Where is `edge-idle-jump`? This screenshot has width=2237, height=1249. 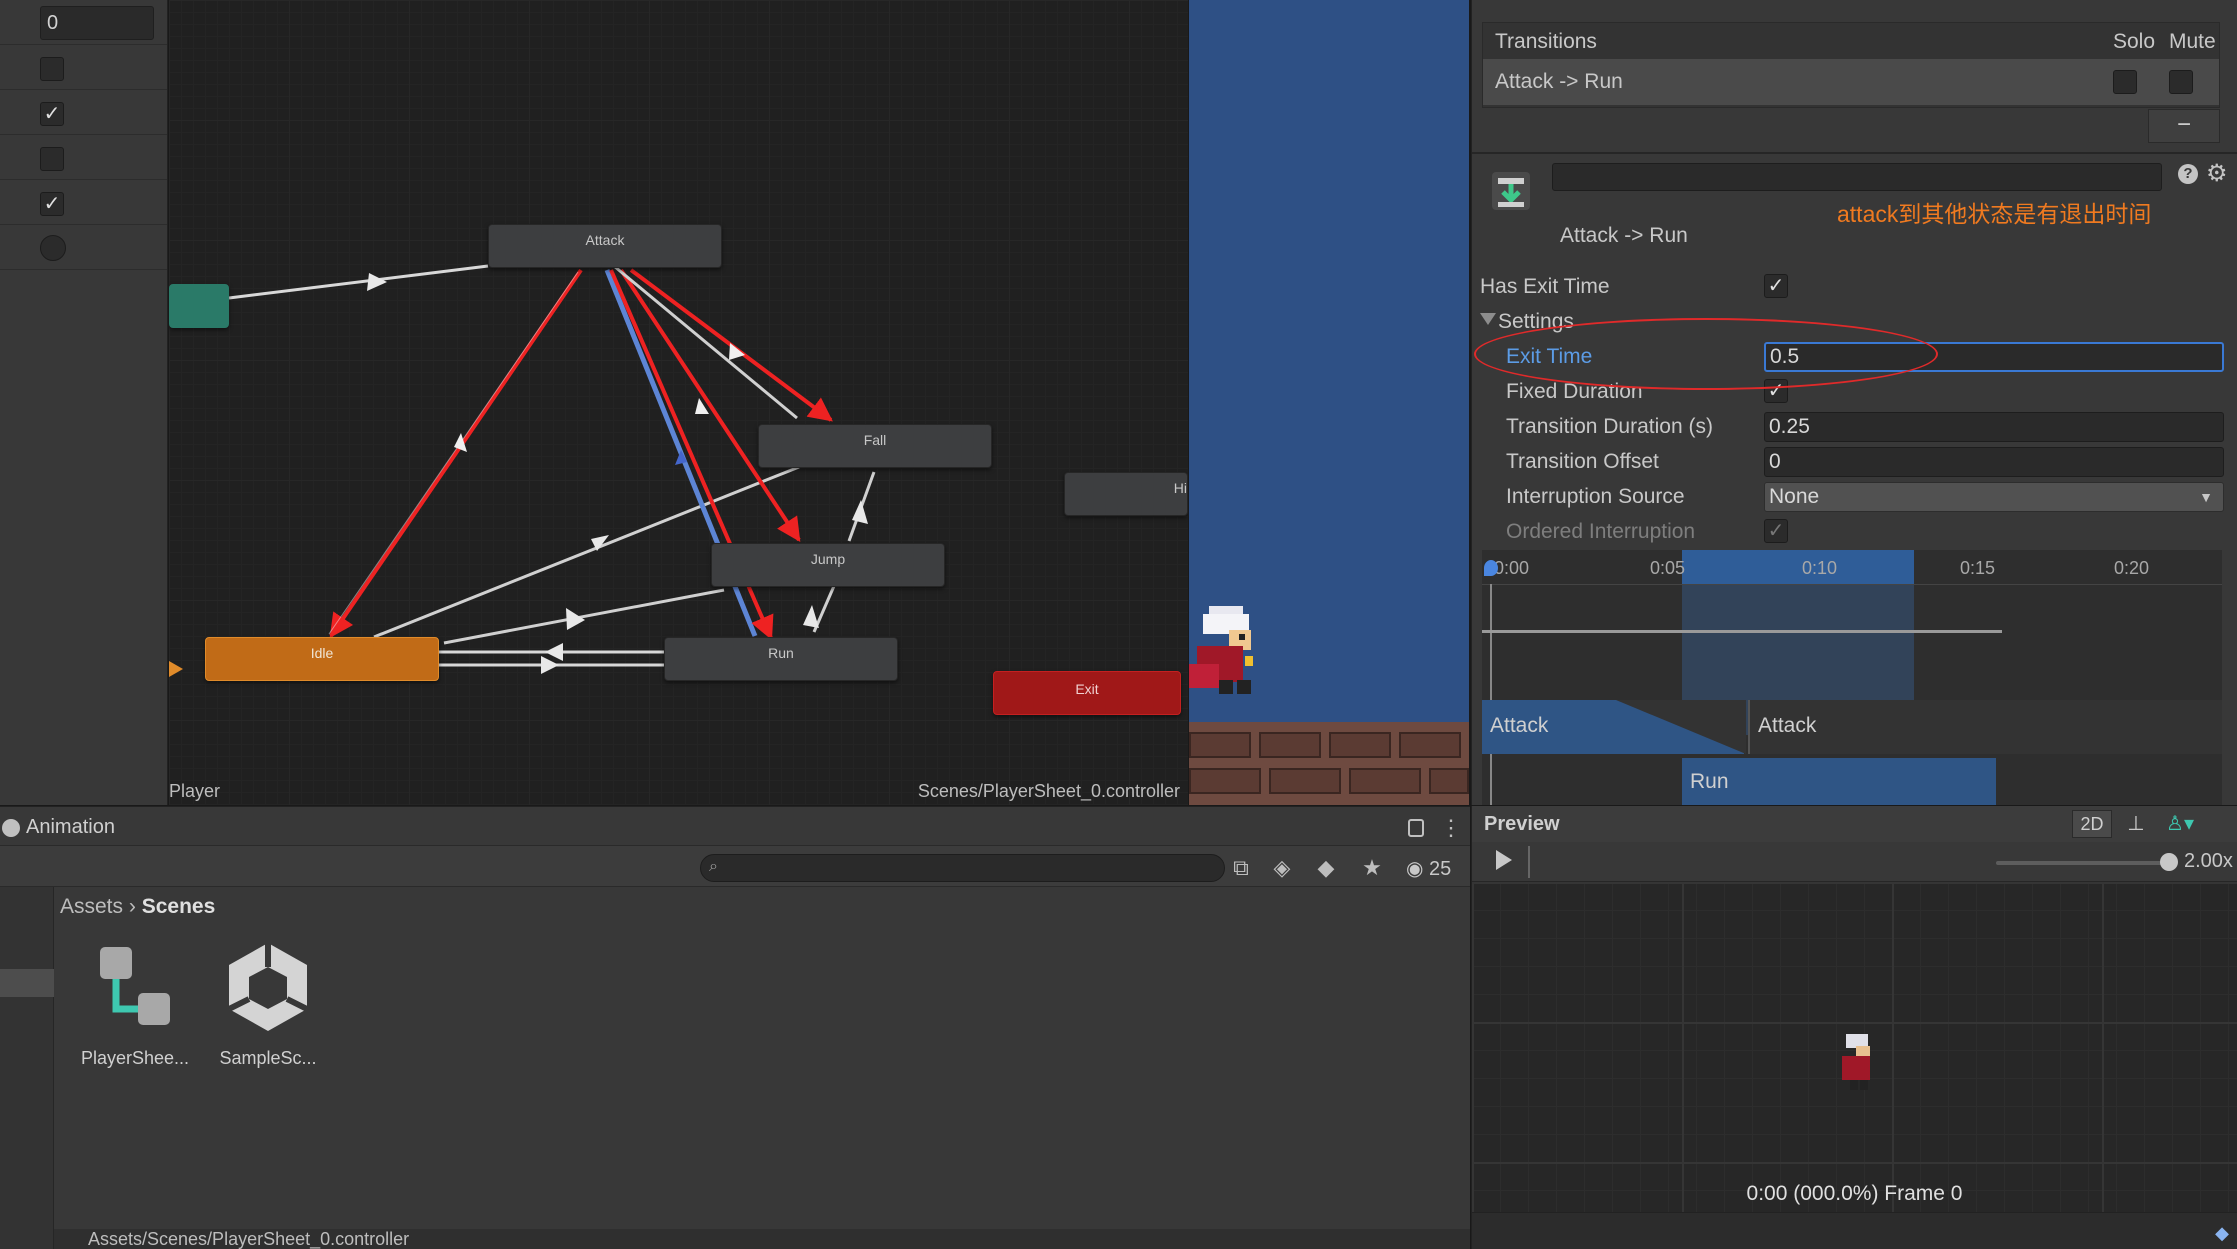 edge-idle-jump is located at coordinates (584, 616).